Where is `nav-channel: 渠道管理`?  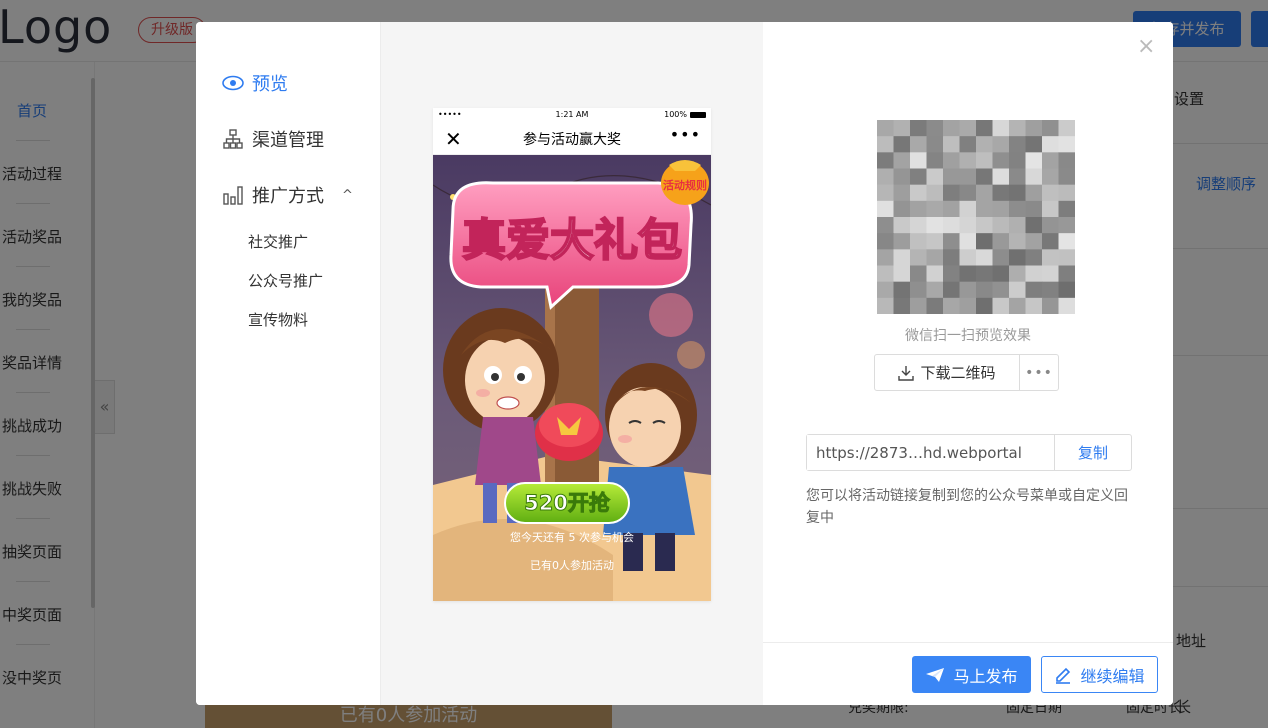
nav-channel: 渠道管理 is located at coordinates (273, 139).